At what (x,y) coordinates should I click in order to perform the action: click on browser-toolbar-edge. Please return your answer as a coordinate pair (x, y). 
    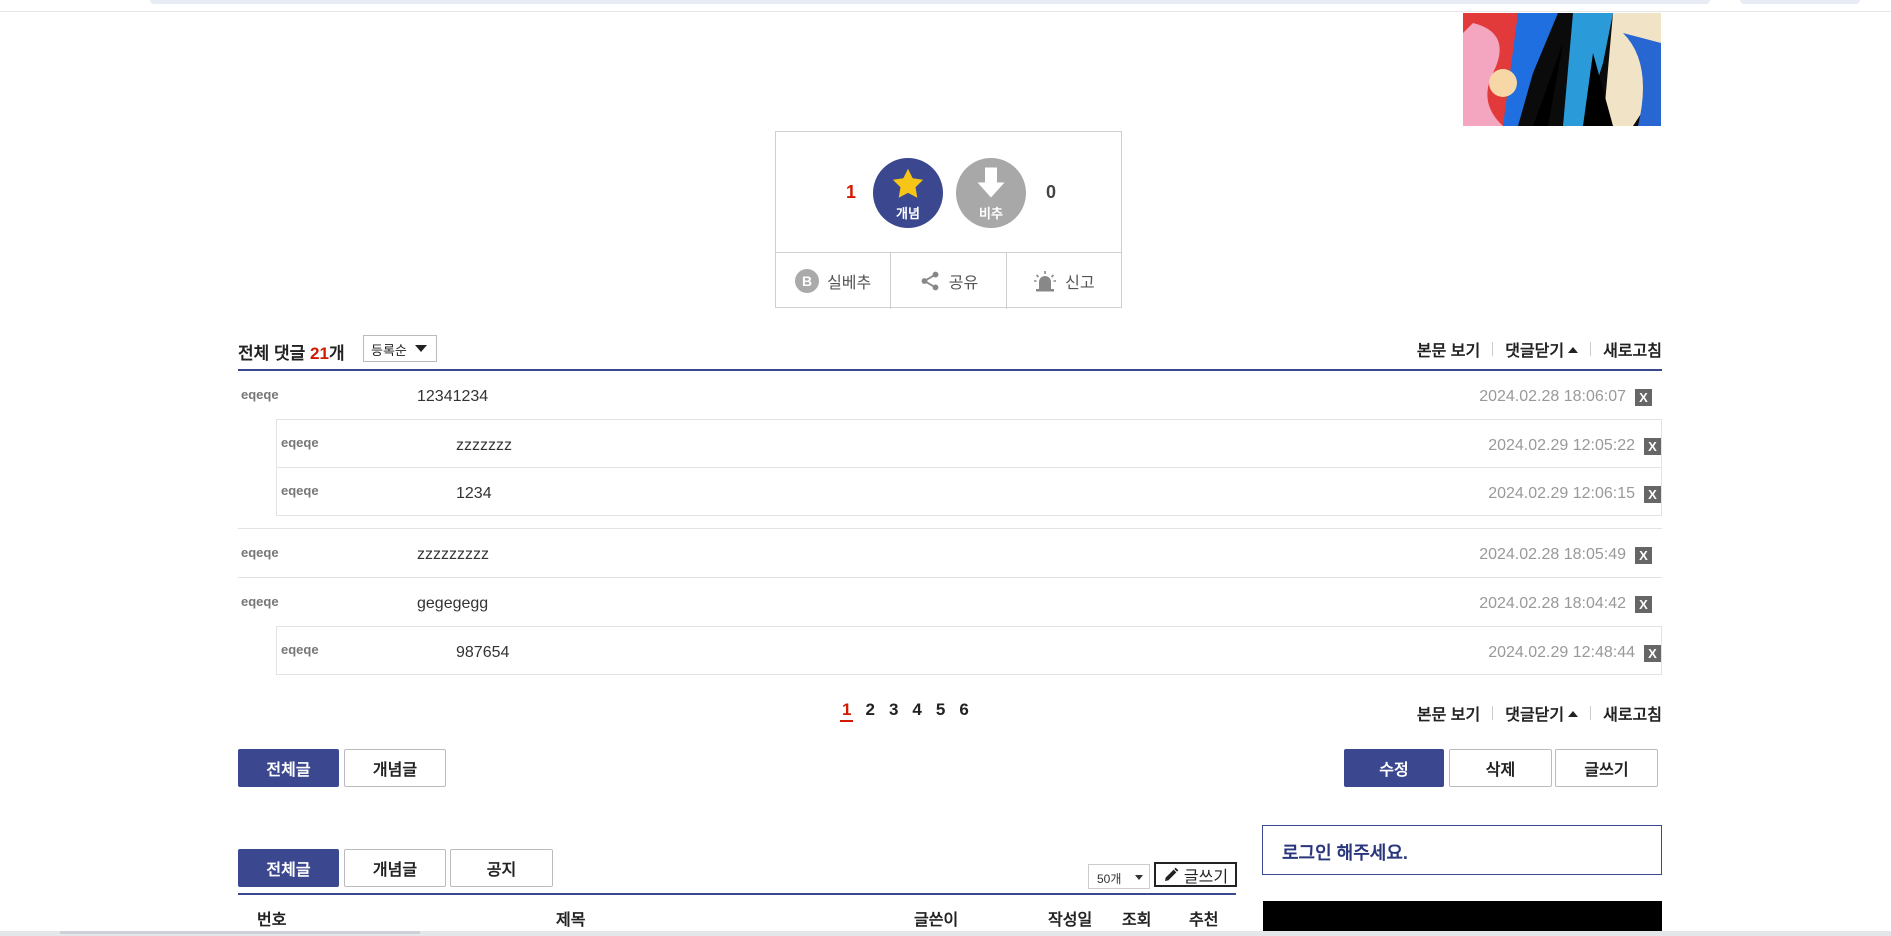
    Looking at the image, I should click on (1800, 2).